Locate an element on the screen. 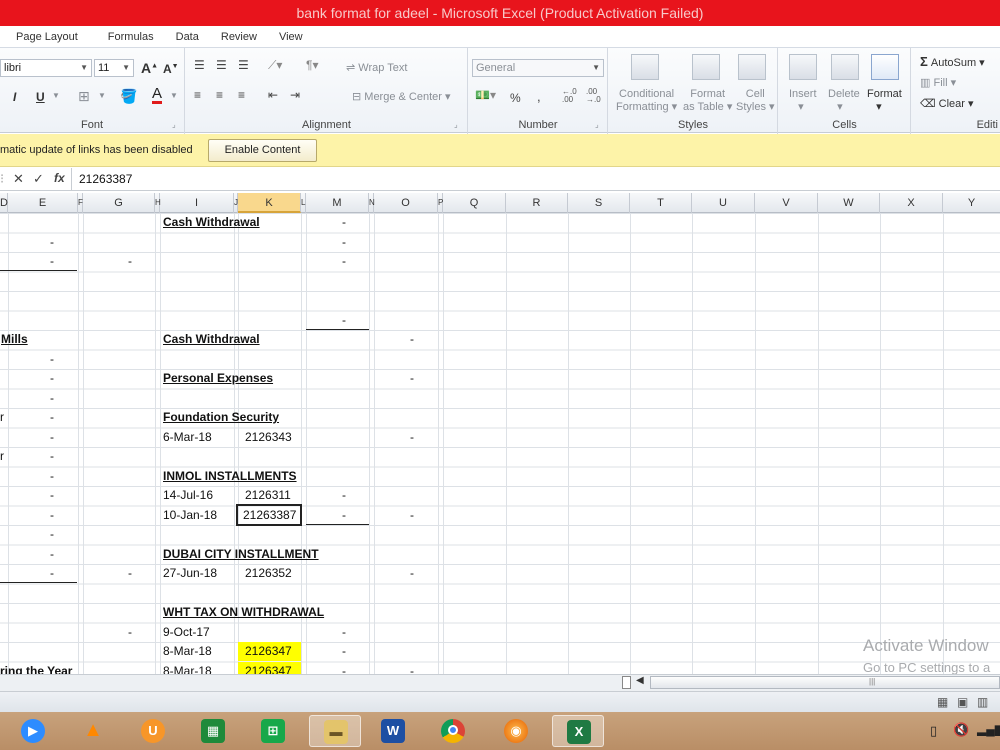  vlc-icon: ▲ is located at coordinates (93, 731).